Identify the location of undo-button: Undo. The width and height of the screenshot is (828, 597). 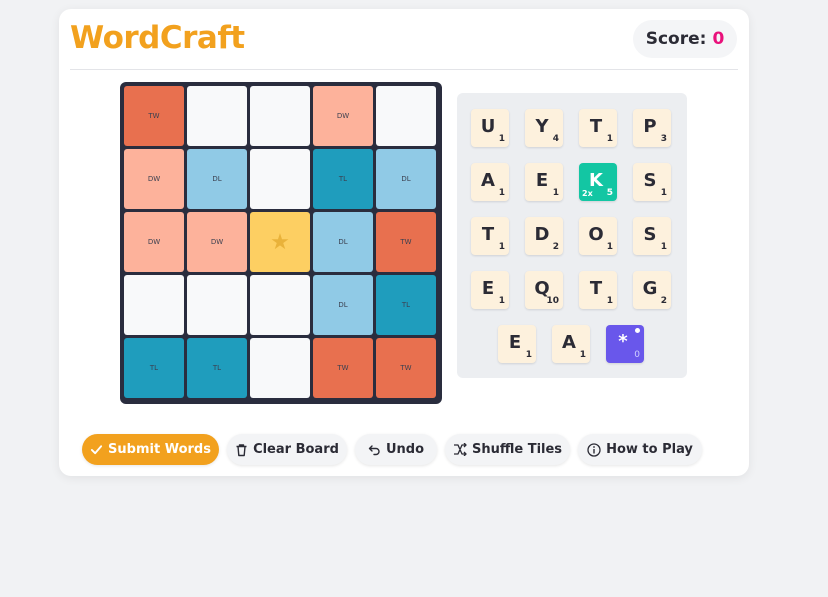
(396, 449).